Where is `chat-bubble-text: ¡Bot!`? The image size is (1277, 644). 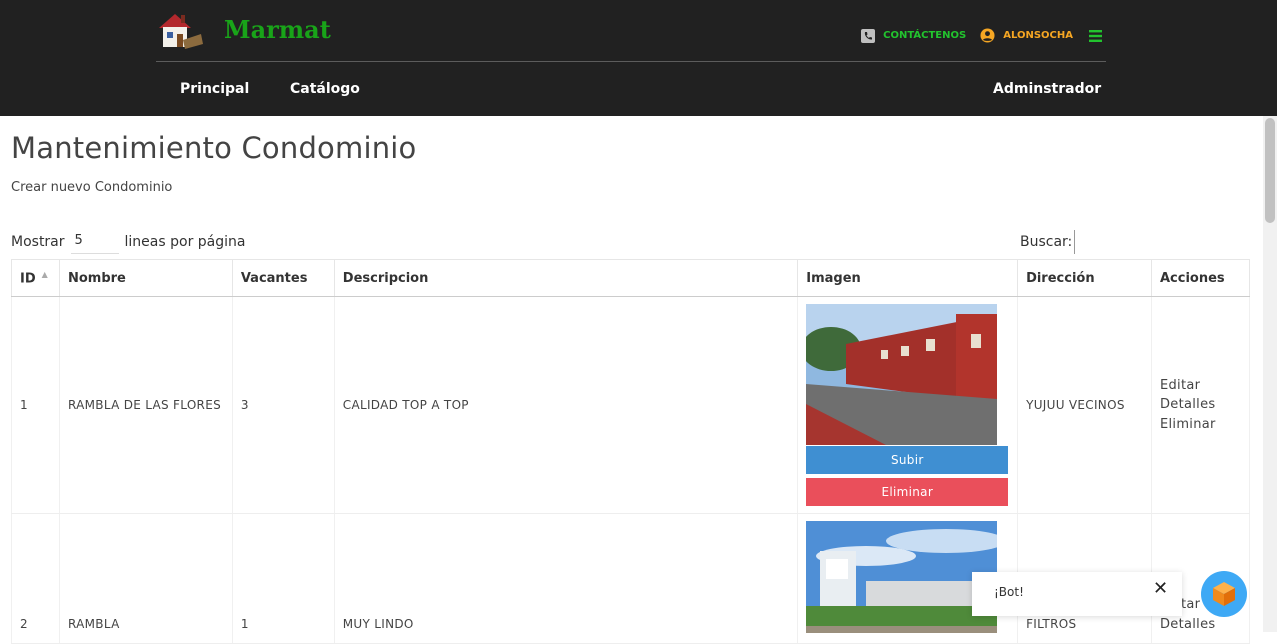 chat-bubble-text: ¡Bot! is located at coordinates (1009, 592).